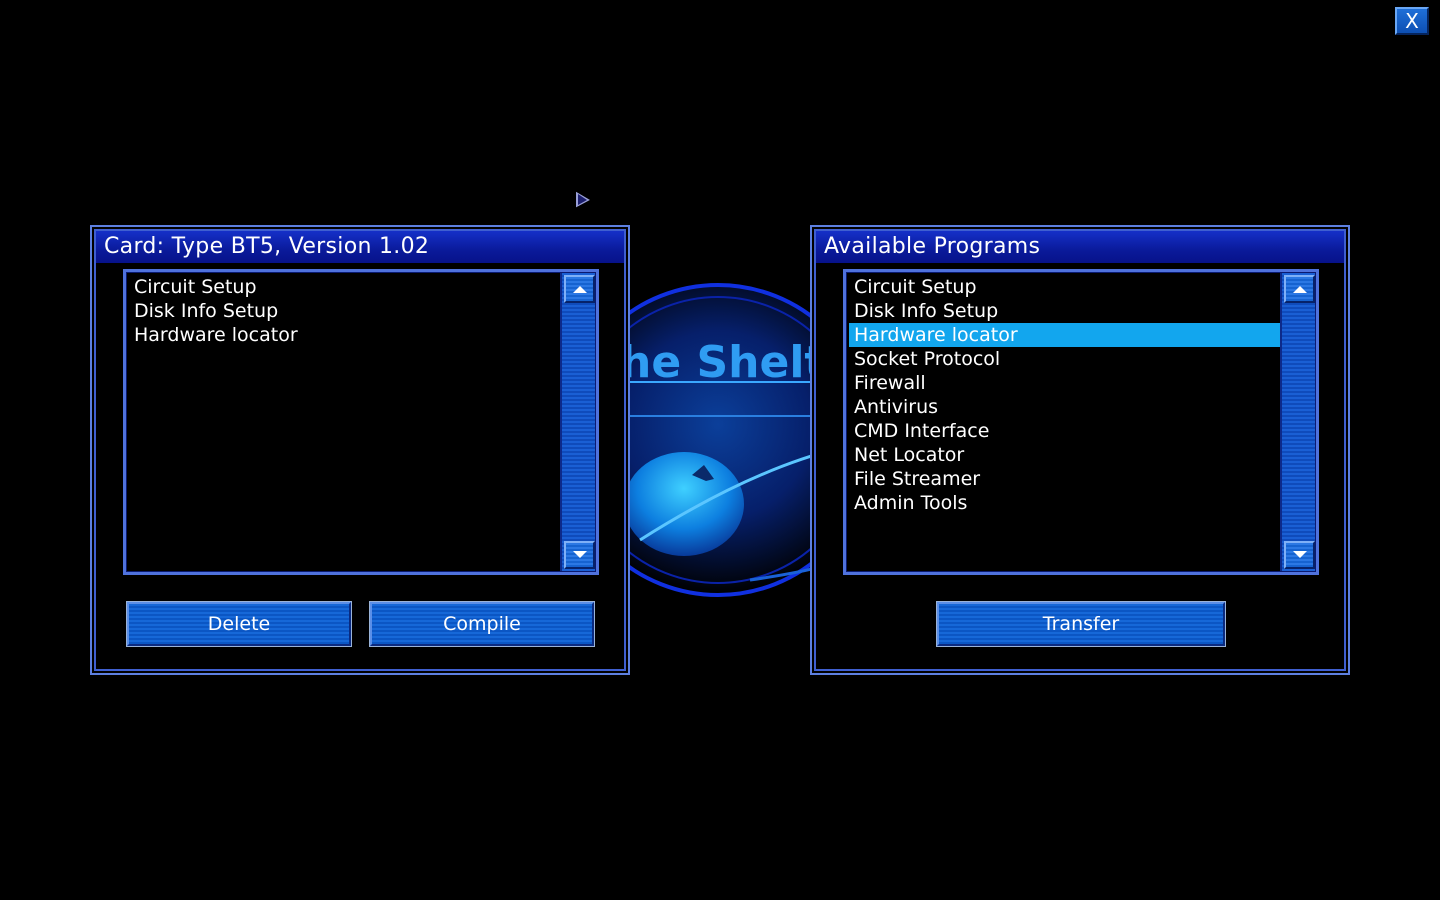 This screenshot has width=1440, height=900. What do you see at coordinates (1412, 21) in the screenshot?
I see `close-button: X` at bounding box center [1412, 21].